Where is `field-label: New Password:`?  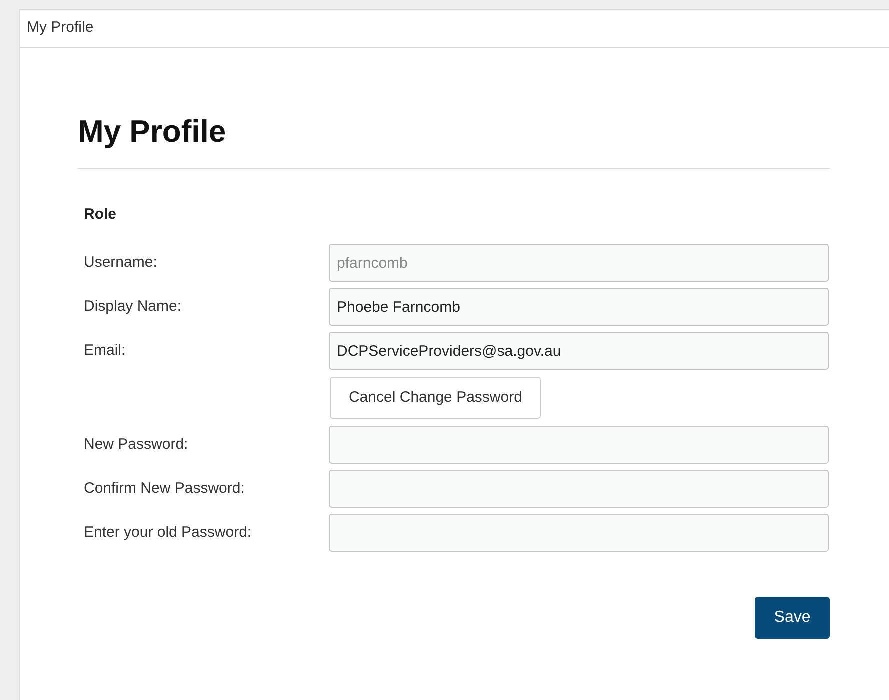
field-label: New Password: is located at coordinates (137, 444).